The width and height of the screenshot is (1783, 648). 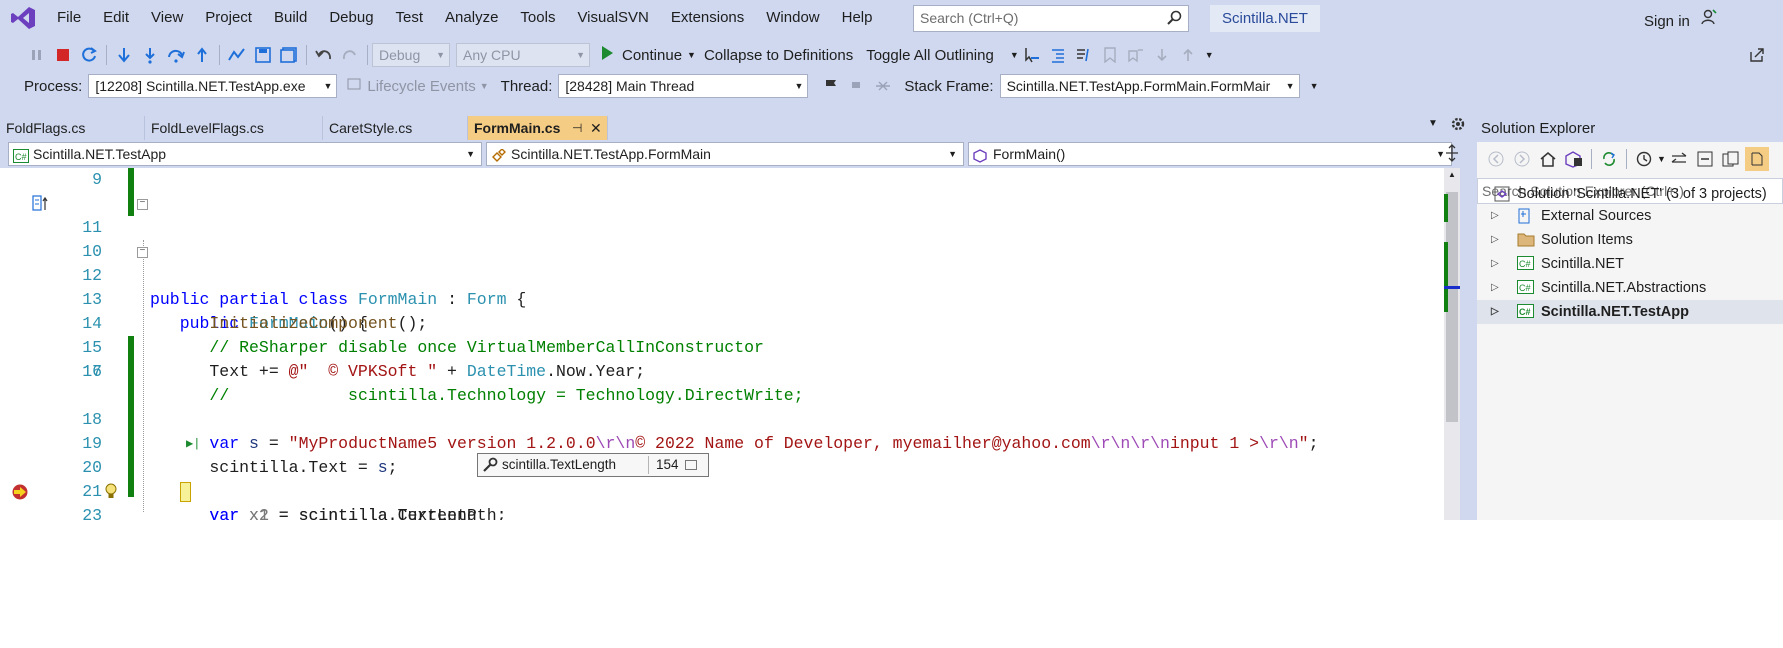 I want to click on step-over-icon, so click(x=124, y=55).